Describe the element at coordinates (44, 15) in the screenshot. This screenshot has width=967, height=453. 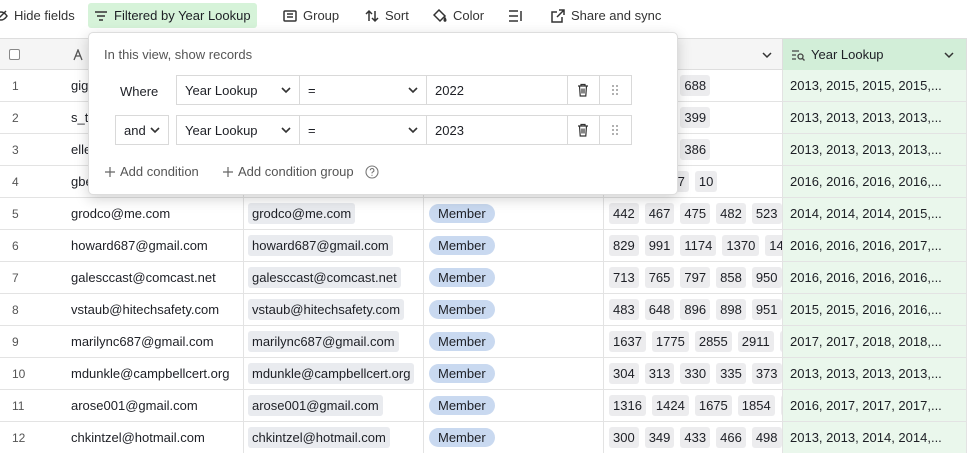
I see `hide-fields-label: Hide fields` at that location.